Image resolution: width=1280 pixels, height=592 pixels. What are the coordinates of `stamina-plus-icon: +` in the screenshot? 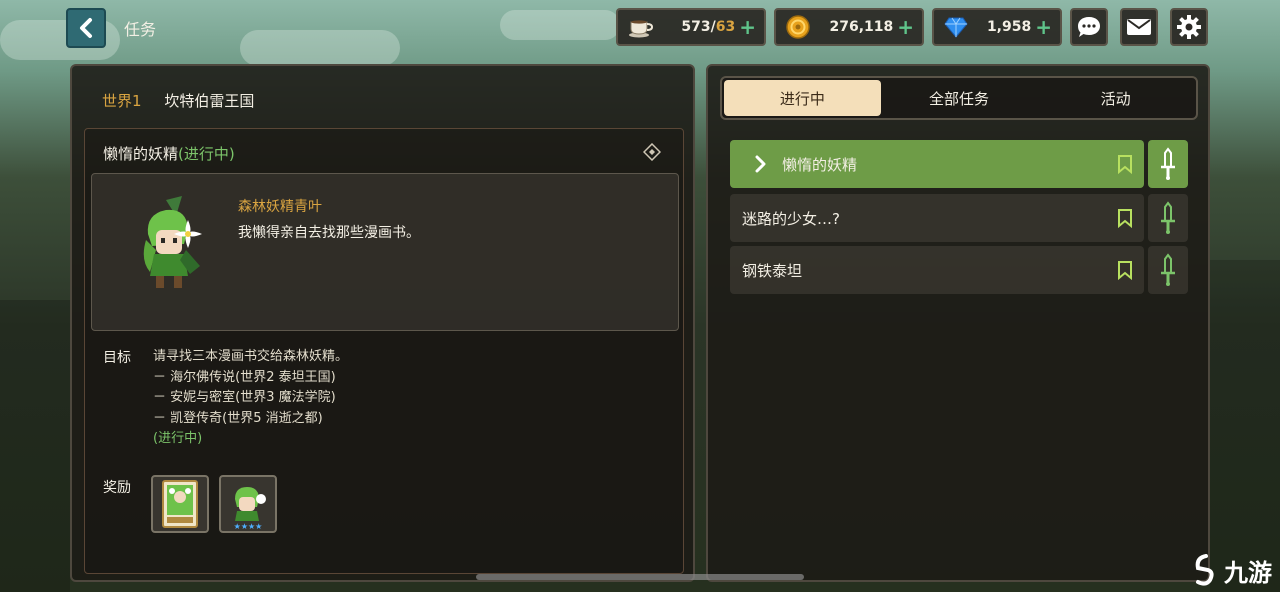 It's located at (747, 27).